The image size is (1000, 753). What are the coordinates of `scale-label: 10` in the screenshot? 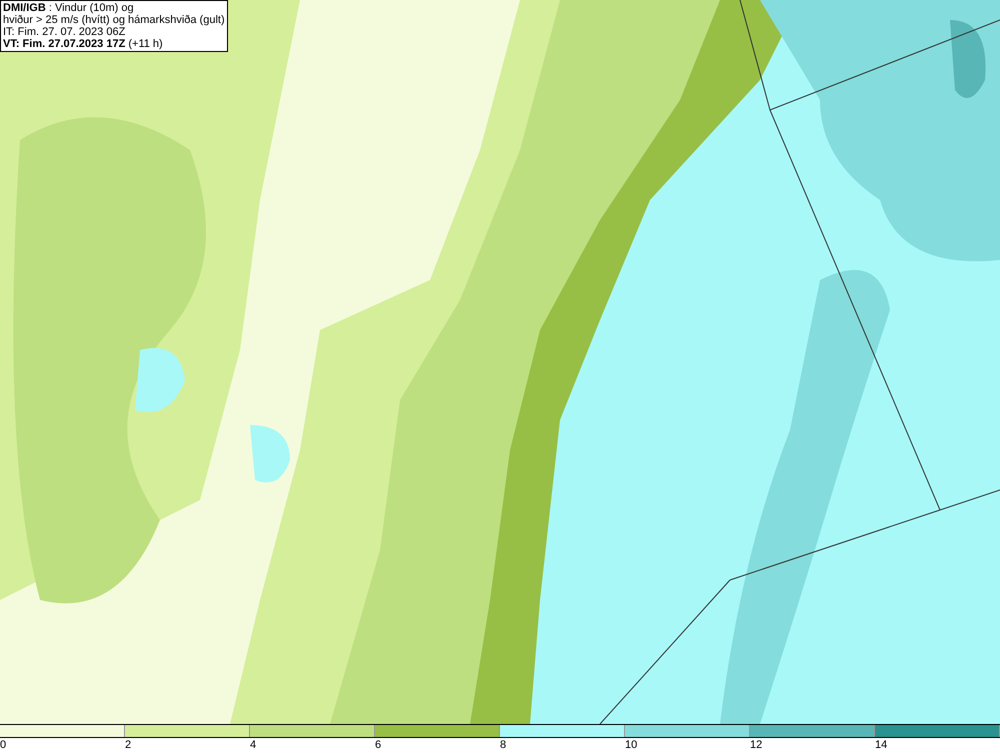 It's located at (631, 745).